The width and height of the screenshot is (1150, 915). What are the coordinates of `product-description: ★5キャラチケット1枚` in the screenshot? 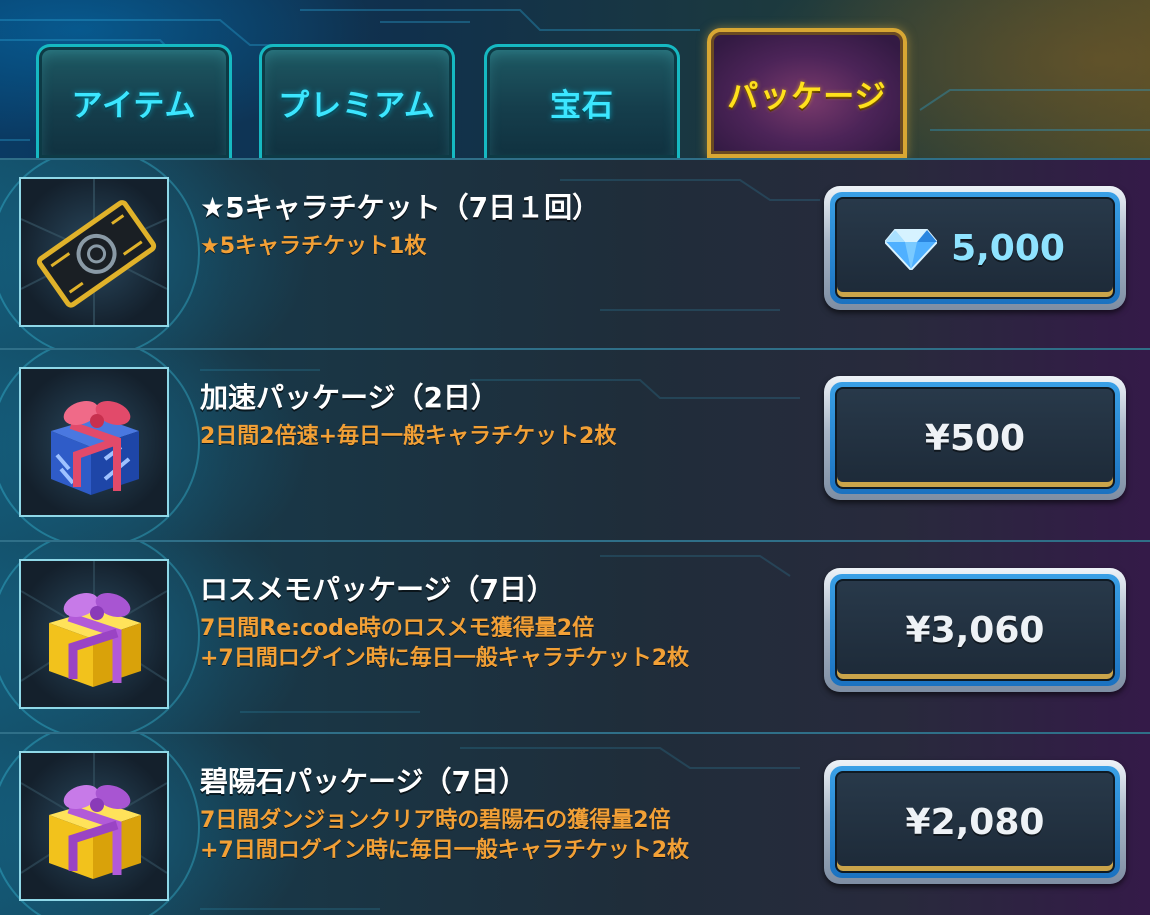 It's located at (313, 246).